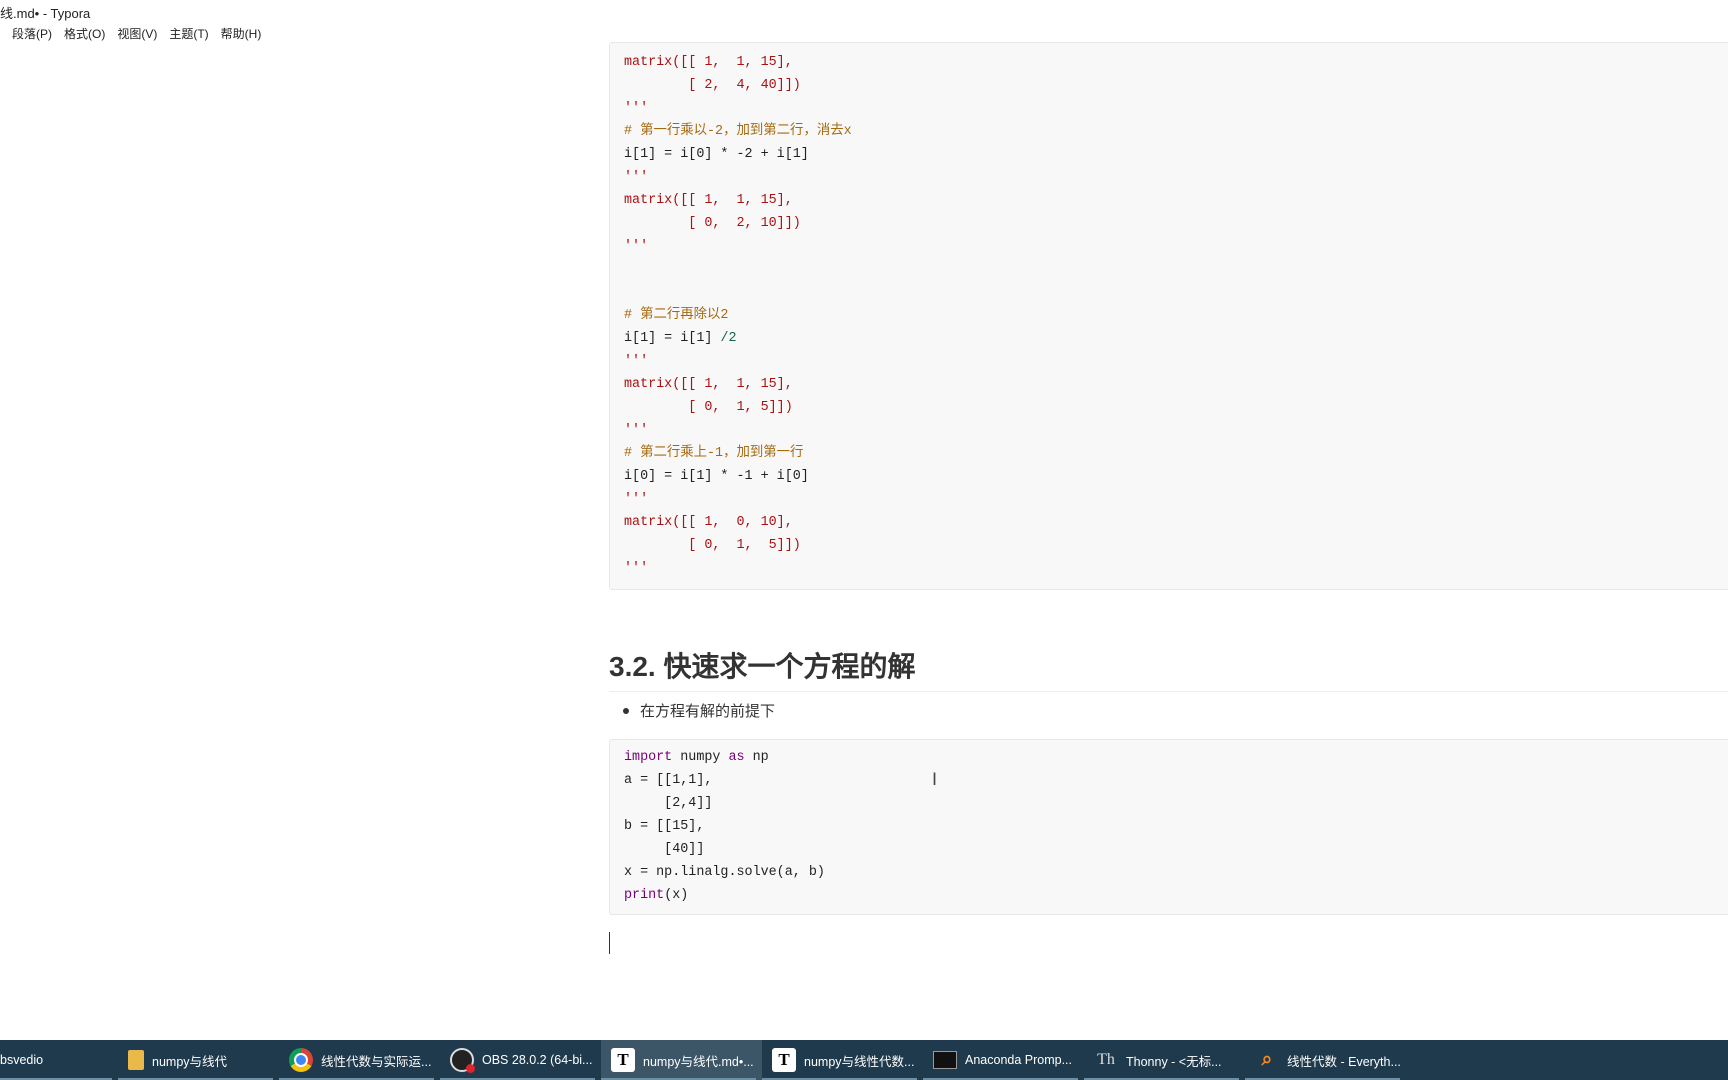  Describe the element at coordinates (462, 1060) in the screenshot. I see `obs-icon` at that location.